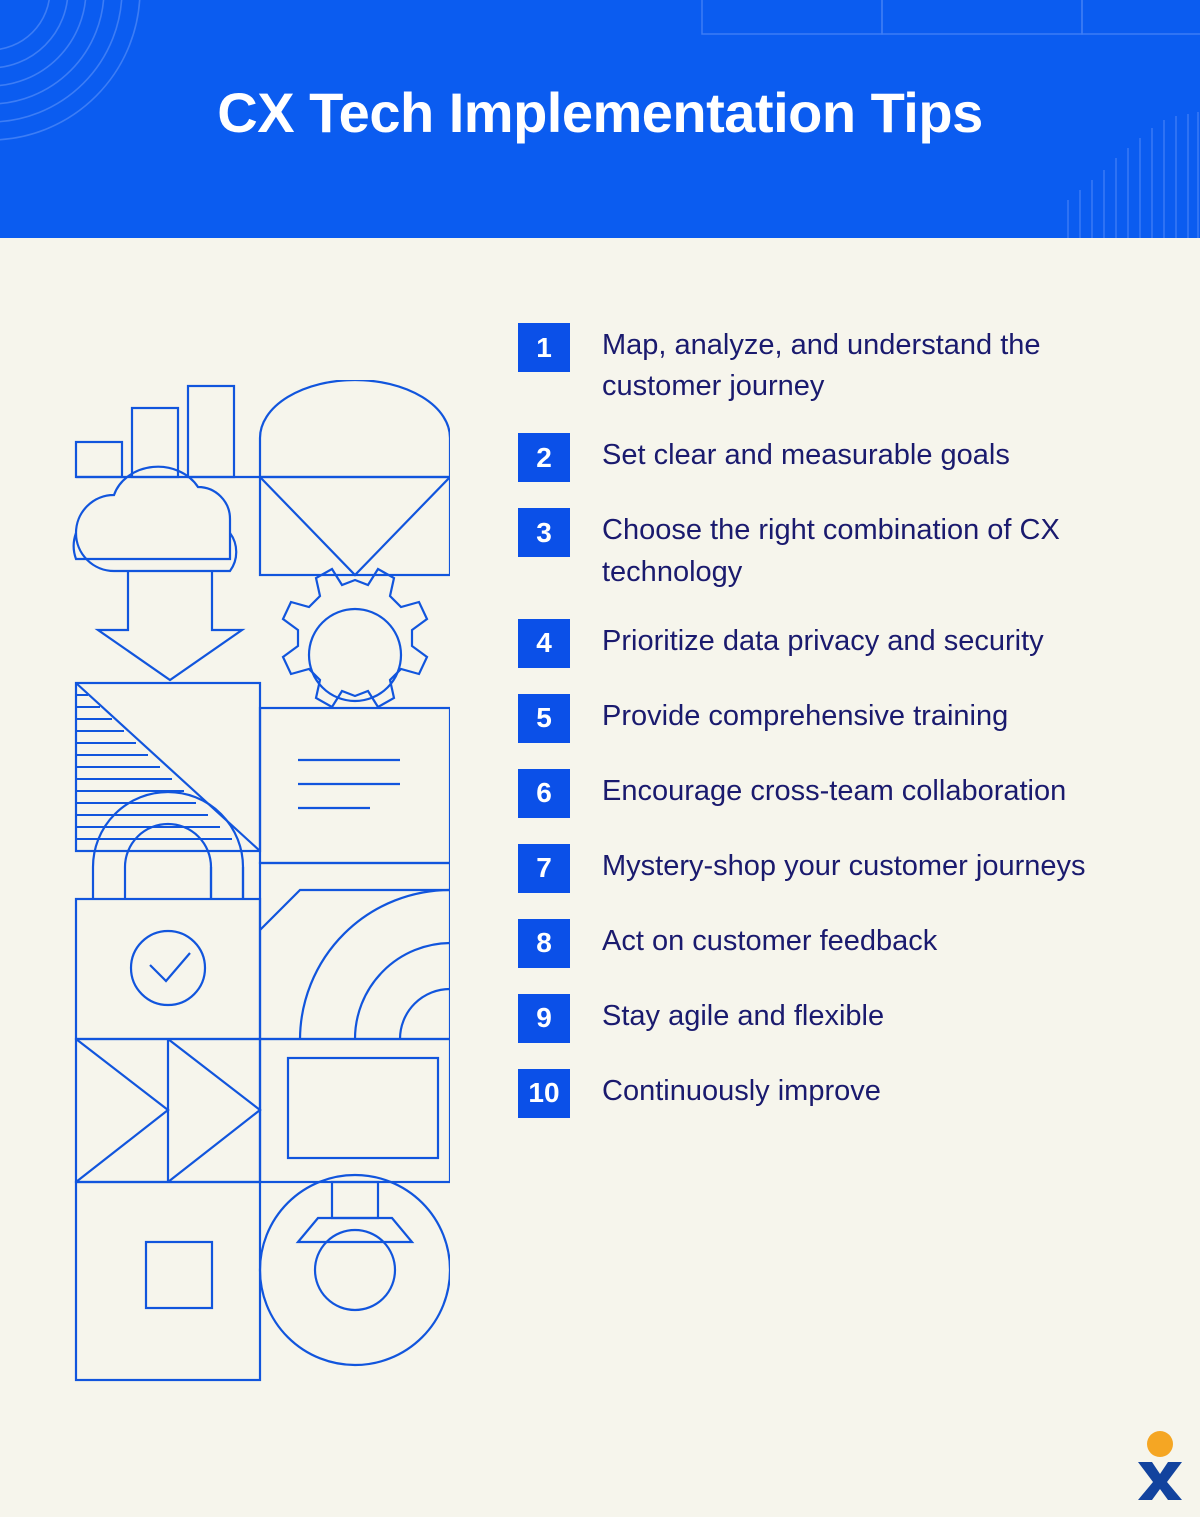 Image resolution: width=1200 pixels, height=1517 pixels. What do you see at coordinates (354, 785) in the screenshot?
I see `document-lines-icon` at bounding box center [354, 785].